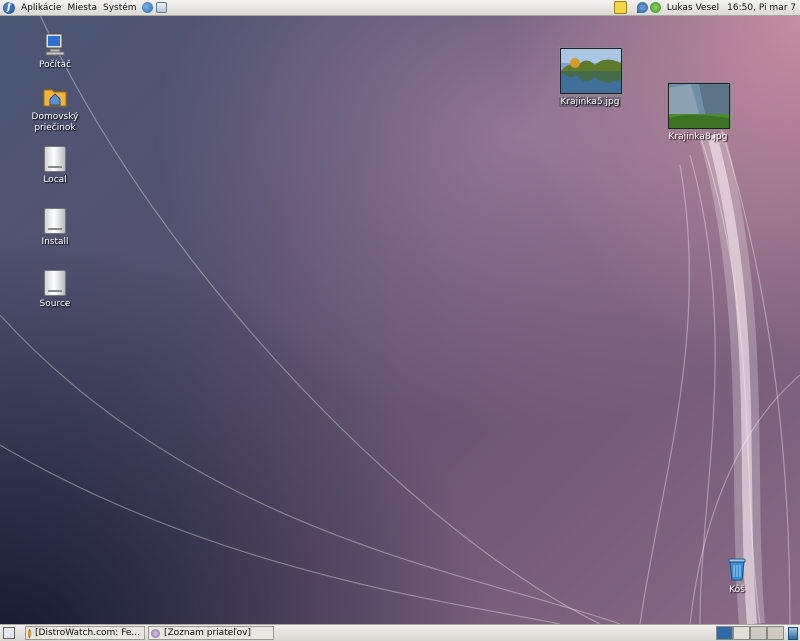  I want to click on desktop-icon-label: Source, so click(55, 304).